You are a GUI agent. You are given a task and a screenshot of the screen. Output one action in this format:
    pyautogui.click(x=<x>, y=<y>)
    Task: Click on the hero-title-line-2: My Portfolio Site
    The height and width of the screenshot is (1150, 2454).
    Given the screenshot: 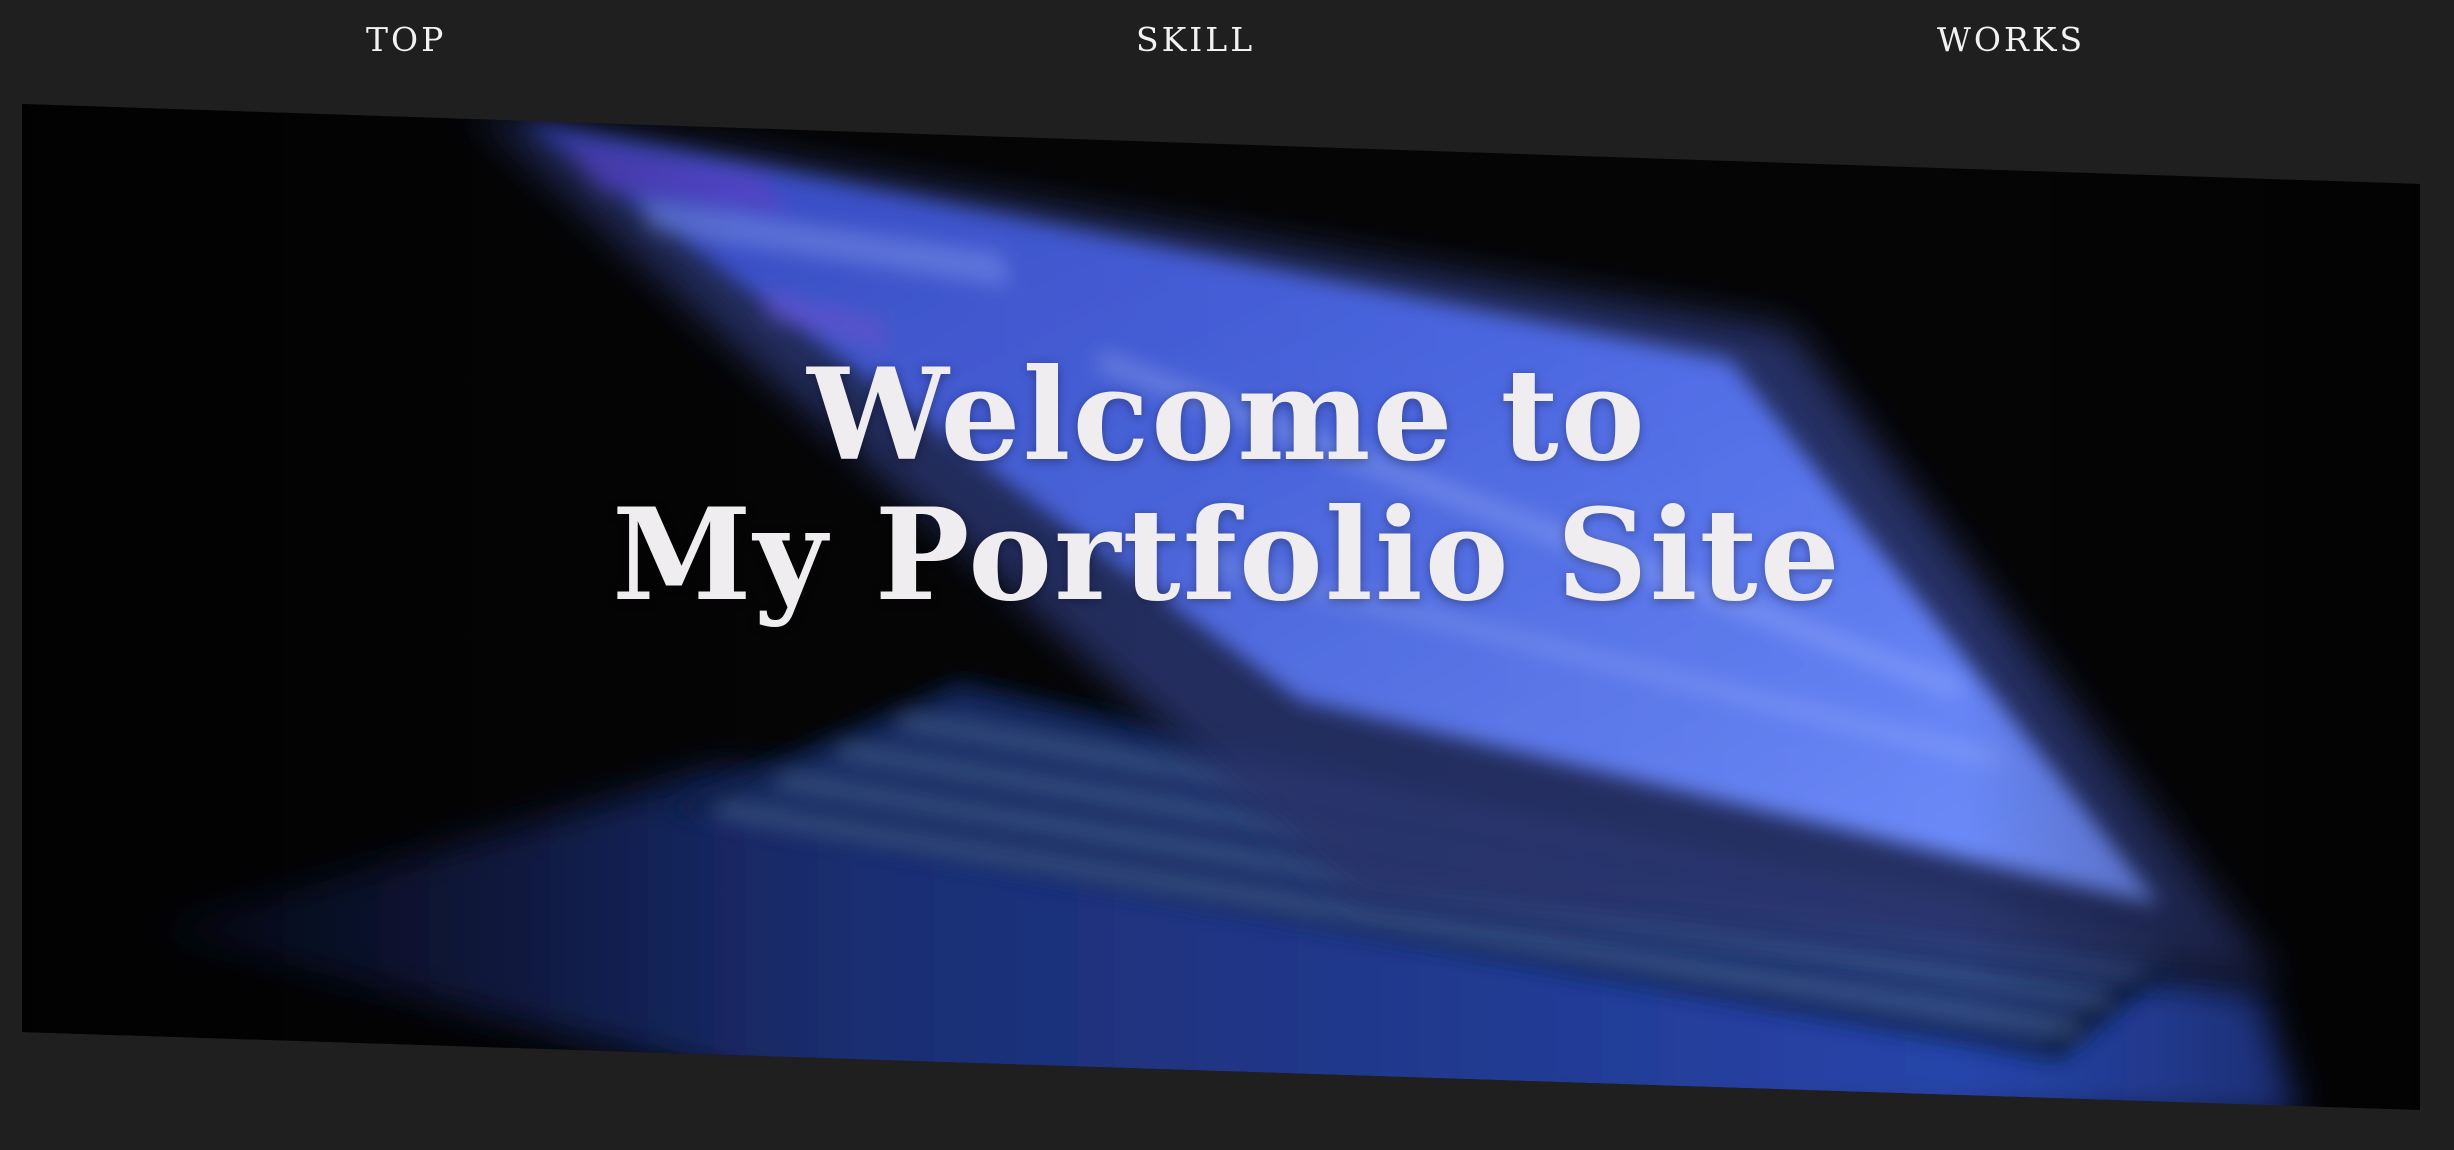 What is the action you would take?
    pyautogui.click(x=1227, y=555)
    